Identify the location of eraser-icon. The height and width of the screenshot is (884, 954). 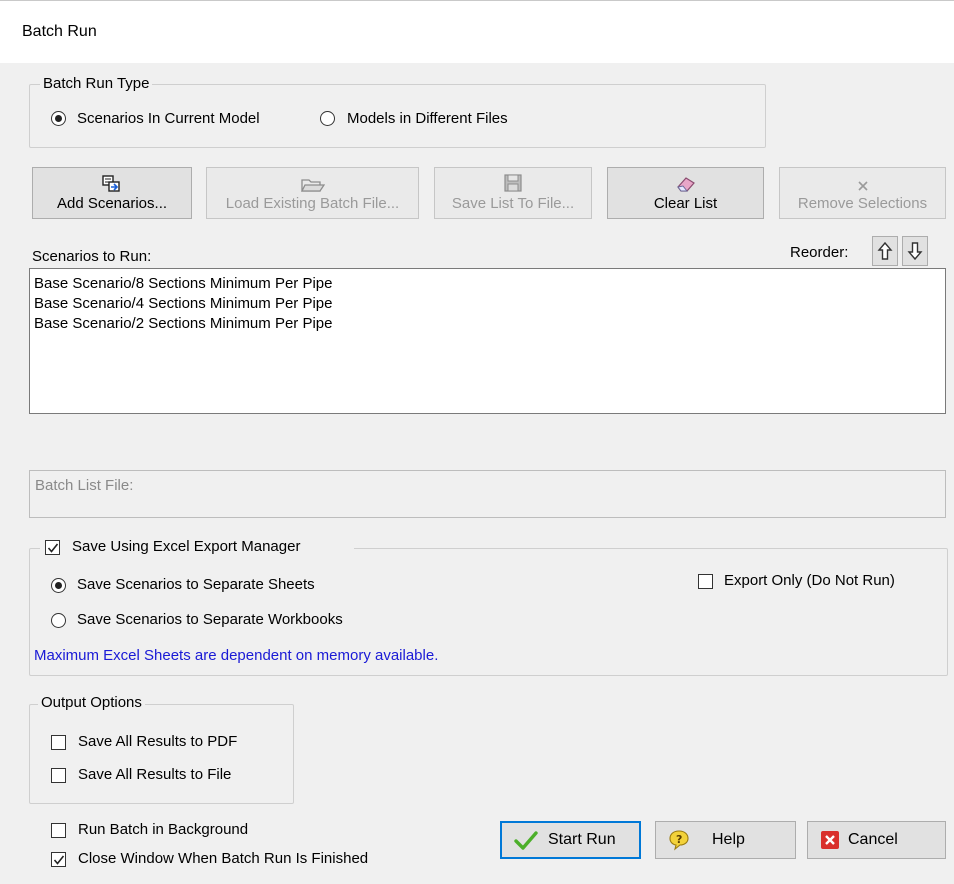
(686, 182).